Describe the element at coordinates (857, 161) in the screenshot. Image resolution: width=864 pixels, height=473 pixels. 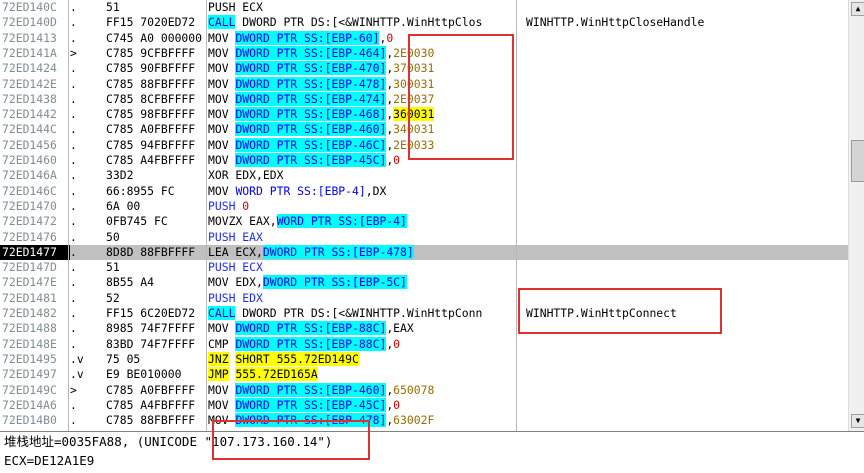
I see `scroll-thumb` at that location.